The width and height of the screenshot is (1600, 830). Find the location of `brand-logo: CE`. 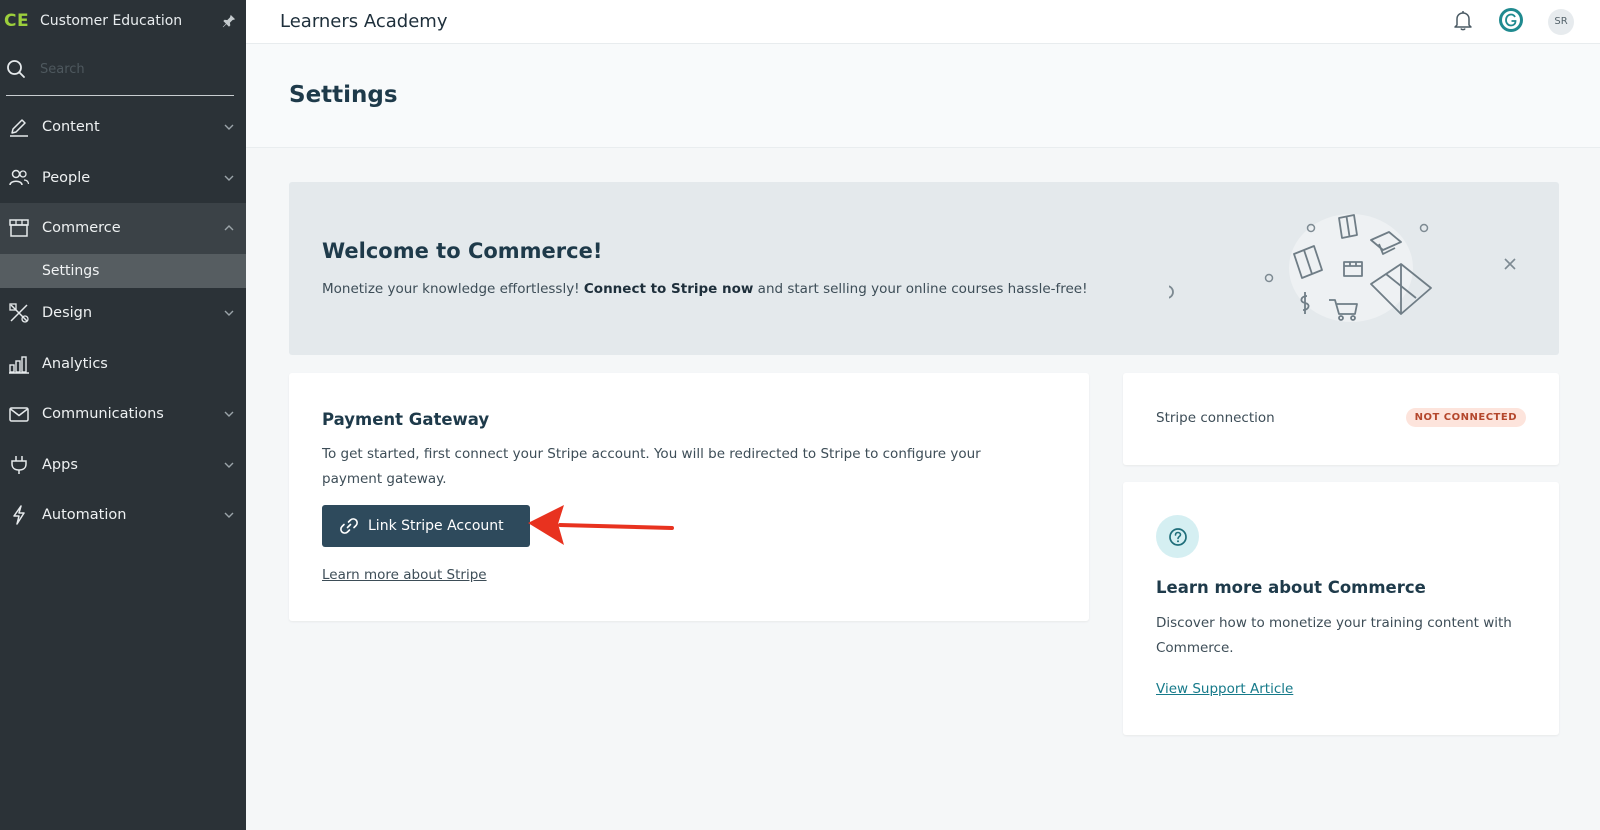

brand-logo: CE is located at coordinates (22, 21).